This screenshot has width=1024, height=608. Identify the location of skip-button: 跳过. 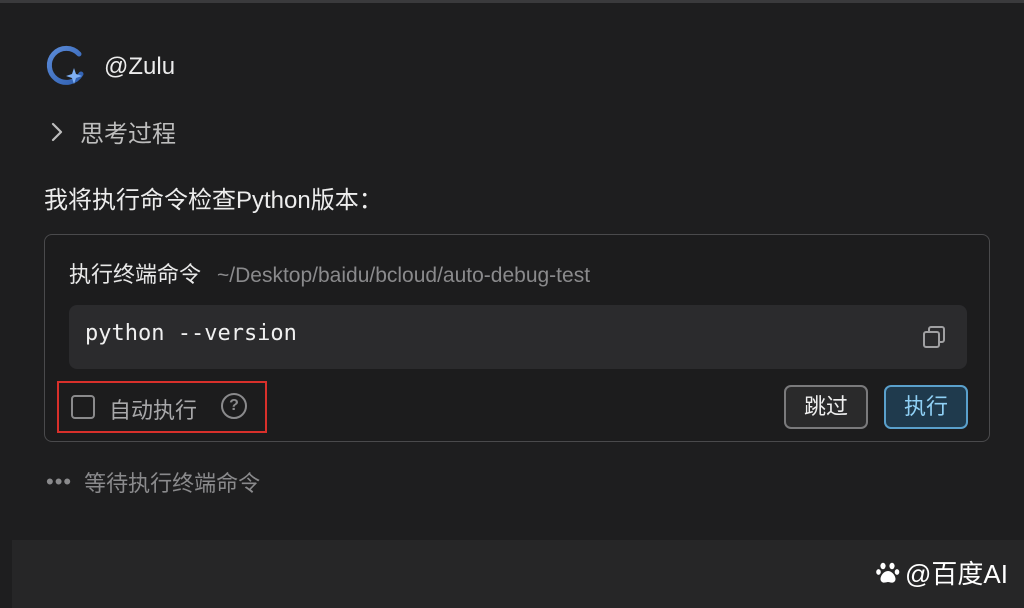
(826, 407).